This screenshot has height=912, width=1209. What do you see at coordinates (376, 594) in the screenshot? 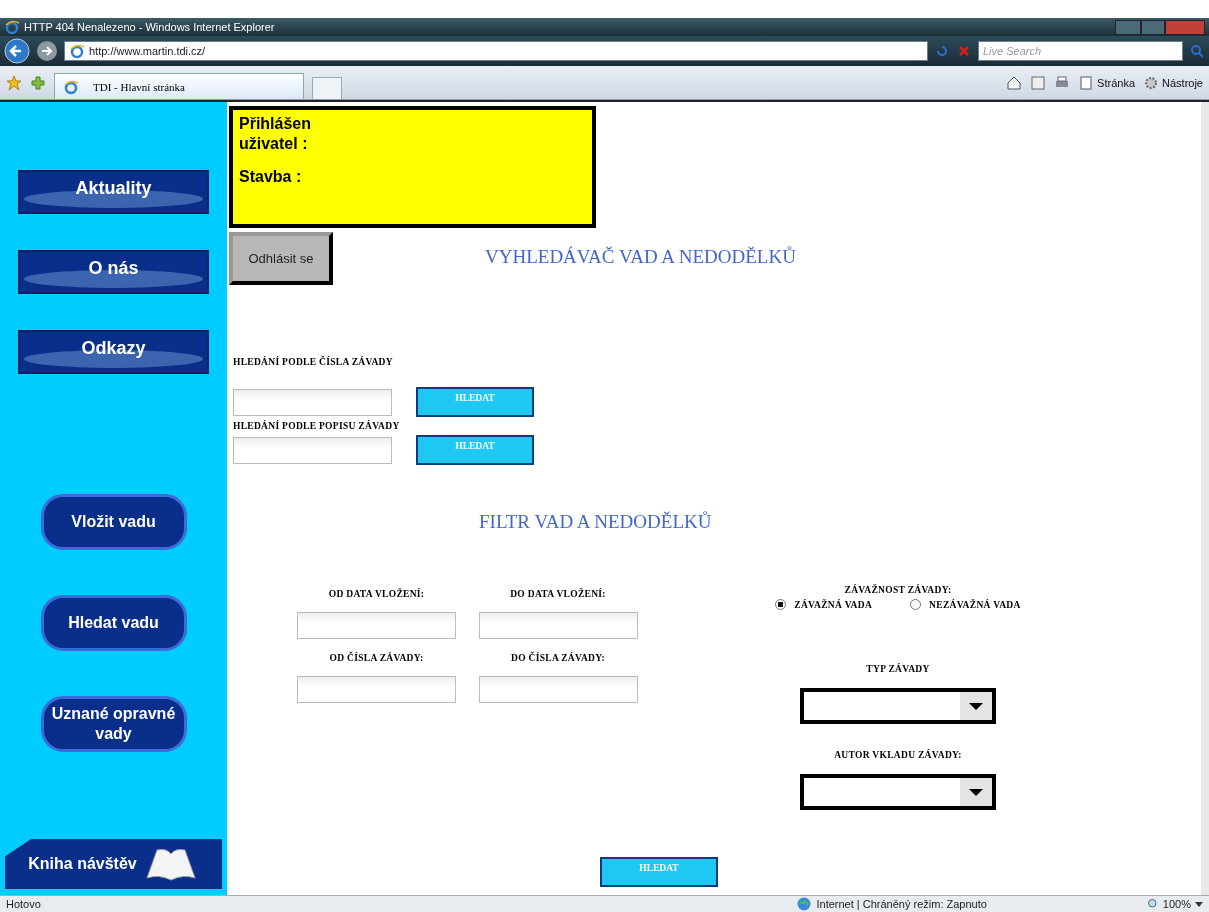
I see `field-label: OD DATA VLOŽENÍ:` at bounding box center [376, 594].